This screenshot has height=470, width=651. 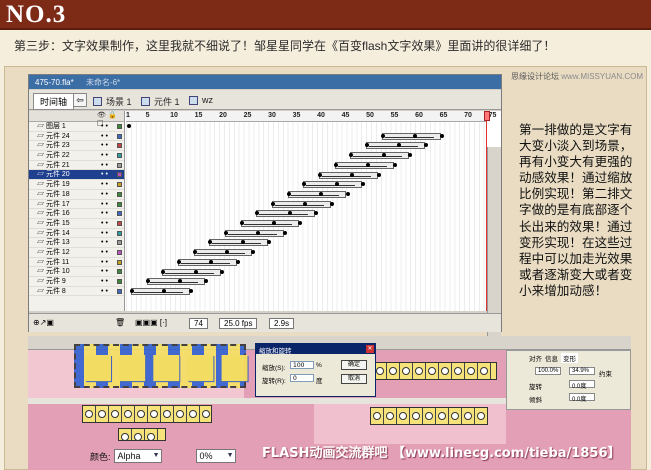 What do you see at coordinates (354, 379) in the screenshot?
I see `cancel-button: 取消` at bounding box center [354, 379].